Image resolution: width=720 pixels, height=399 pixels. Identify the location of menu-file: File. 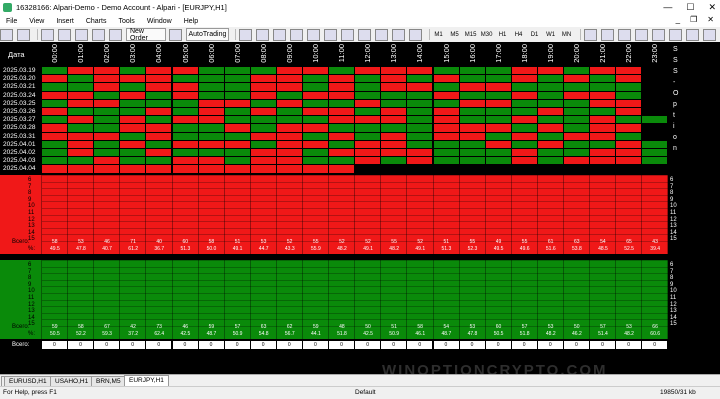
(11, 21).